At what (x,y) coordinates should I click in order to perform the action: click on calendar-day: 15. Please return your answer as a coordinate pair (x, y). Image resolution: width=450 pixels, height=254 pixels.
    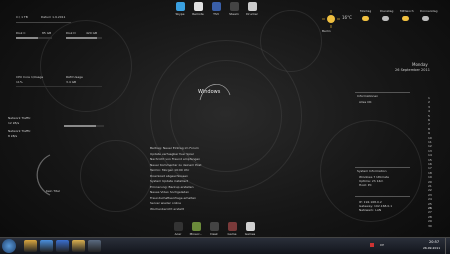
    Looking at the image, I should click on (430, 159).